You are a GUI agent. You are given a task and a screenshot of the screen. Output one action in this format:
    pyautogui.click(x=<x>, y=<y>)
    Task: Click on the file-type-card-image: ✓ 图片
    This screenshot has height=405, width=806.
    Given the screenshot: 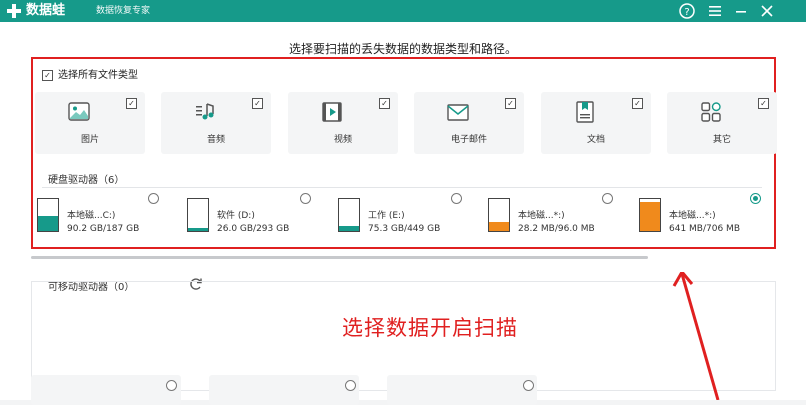 What is the action you would take?
    pyautogui.click(x=90, y=123)
    